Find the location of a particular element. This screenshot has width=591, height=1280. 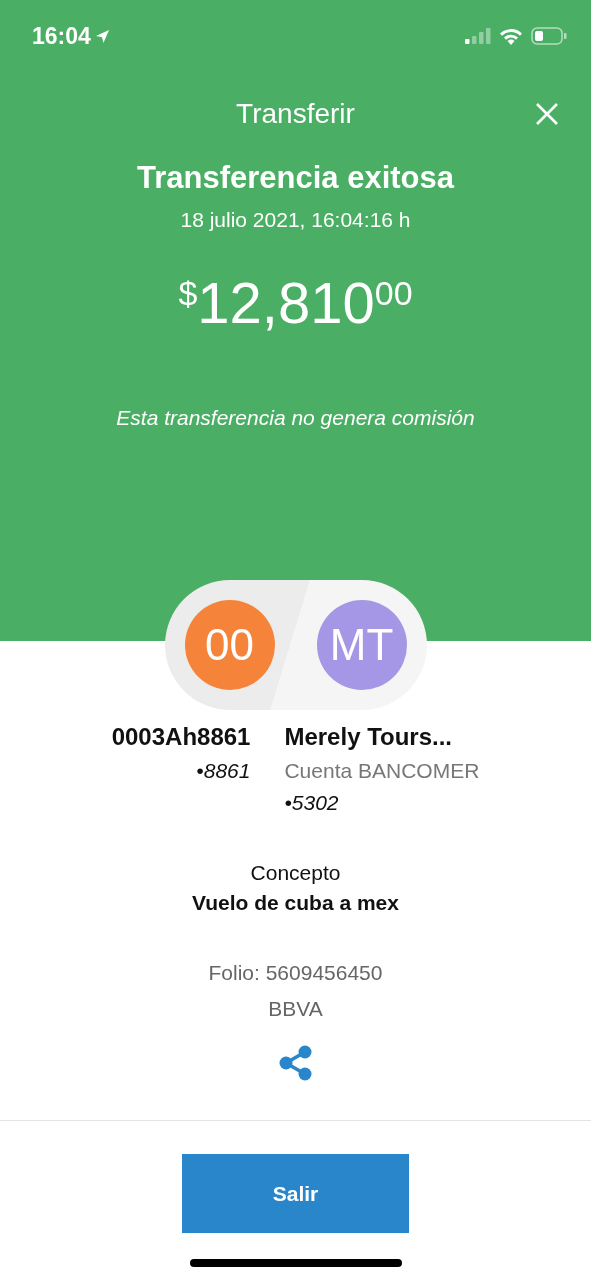

status-time: 16:04 is located at coordinates (61, 36).